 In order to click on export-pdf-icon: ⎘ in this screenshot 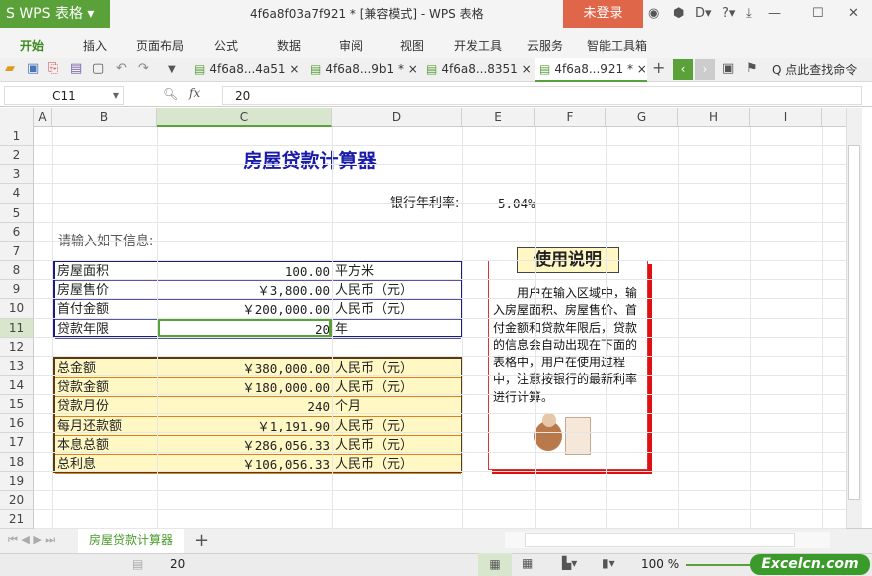, I will do `click(53, 68)`.